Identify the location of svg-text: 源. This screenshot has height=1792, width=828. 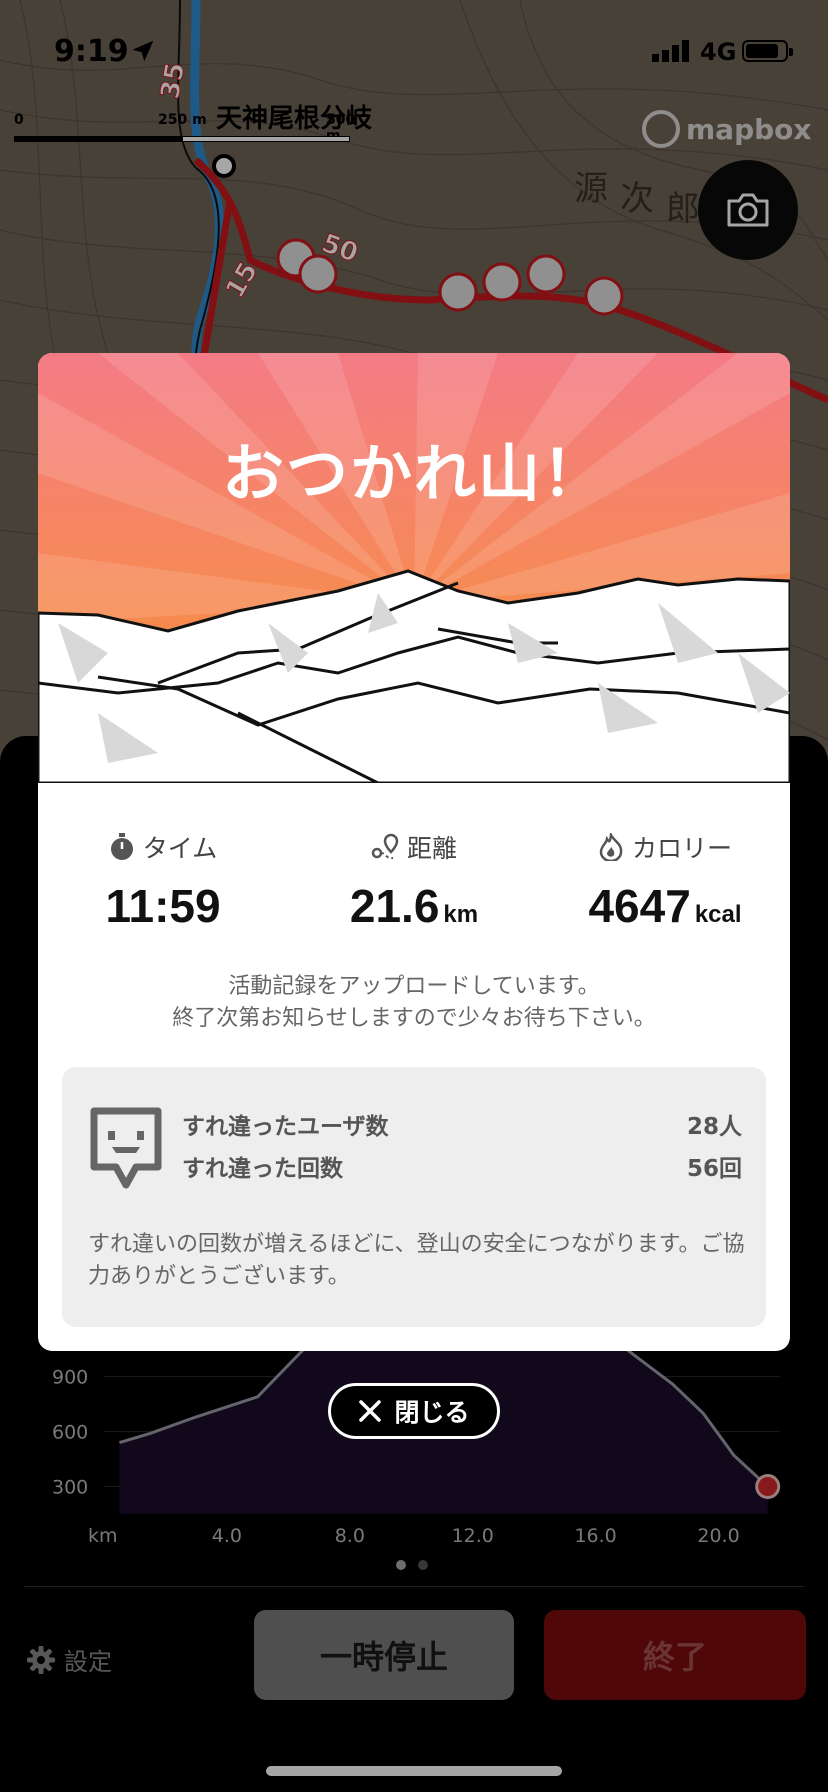
(591, 189).